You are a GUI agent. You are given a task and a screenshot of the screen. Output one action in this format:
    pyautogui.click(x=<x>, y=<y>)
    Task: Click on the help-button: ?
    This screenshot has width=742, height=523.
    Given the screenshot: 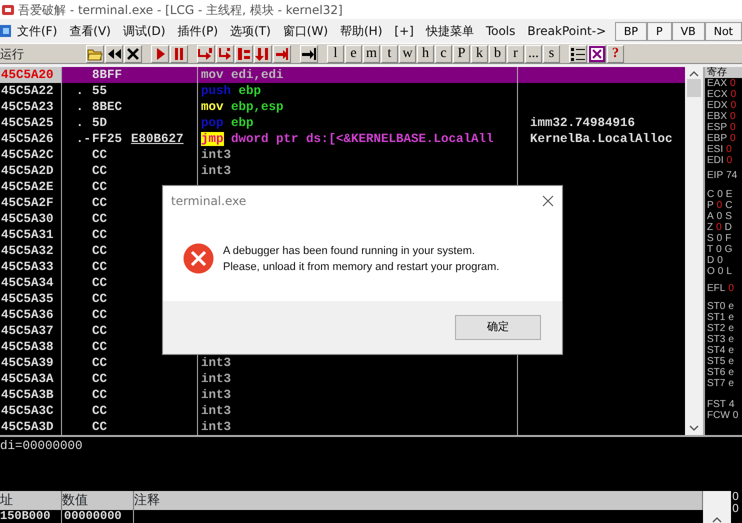 What is the action you would take?
    pyautogui.click(x=615, y=53)
    